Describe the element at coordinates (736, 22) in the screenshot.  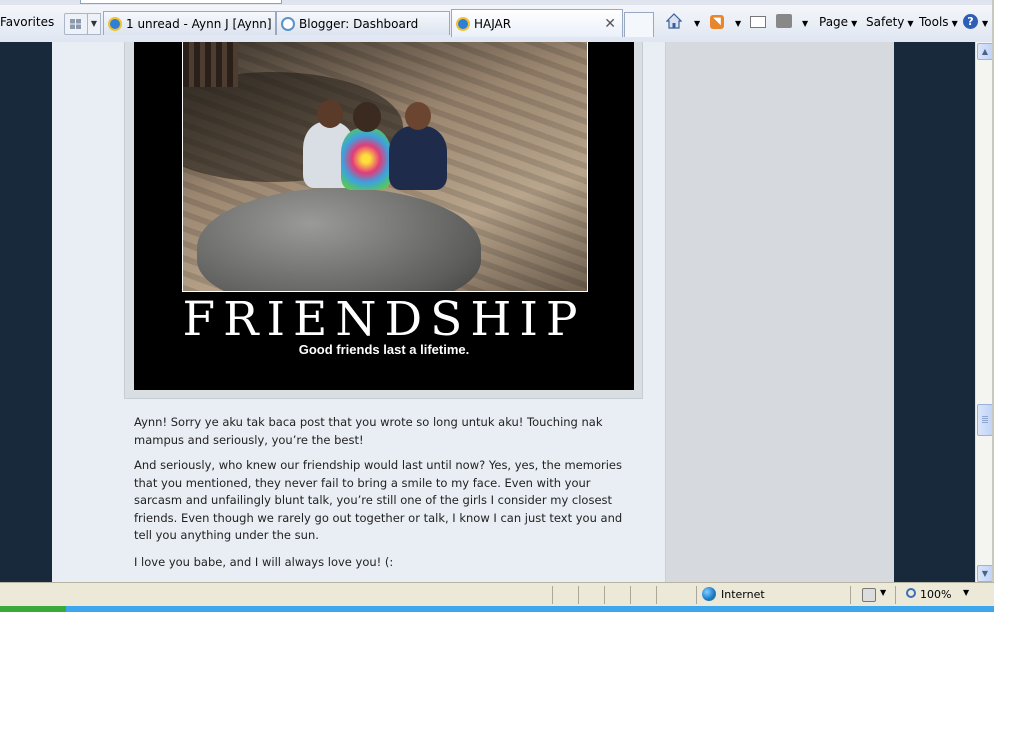
I see `feeds-dropdown: ▼` at that location.